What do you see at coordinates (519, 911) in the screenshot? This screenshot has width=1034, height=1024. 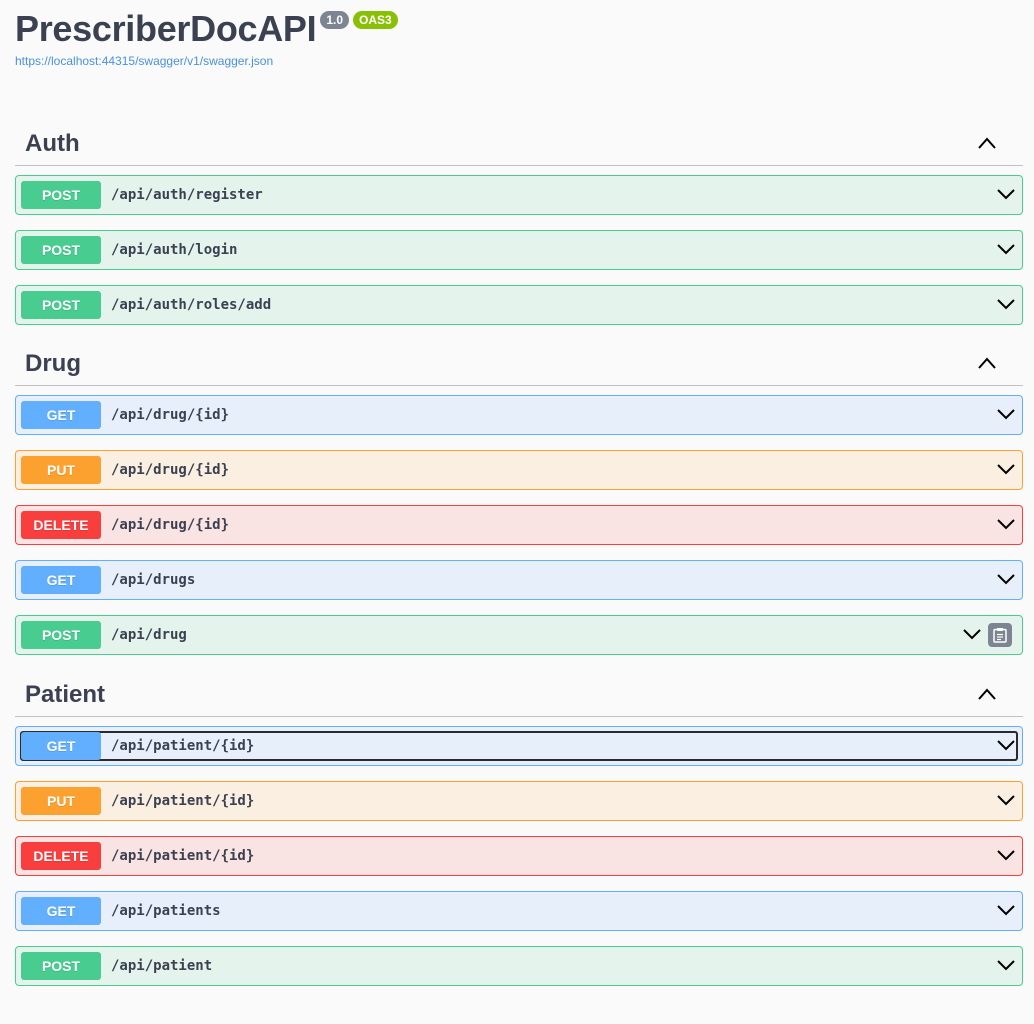 I see `opblock-get-patients: GET /api/patients` at bounding box center [519, 911].